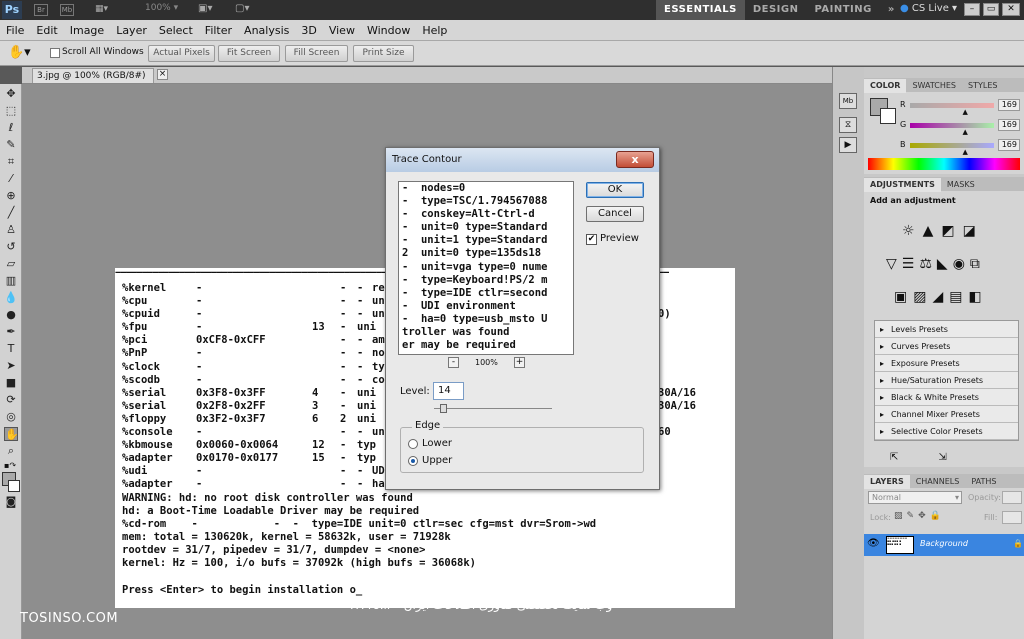 The image size is (1024, 639). What do you see at coordinates (12, 465) in the screenshot?
I see `swap-colors-icon: ▪↷` at bounding box center [12, 465].